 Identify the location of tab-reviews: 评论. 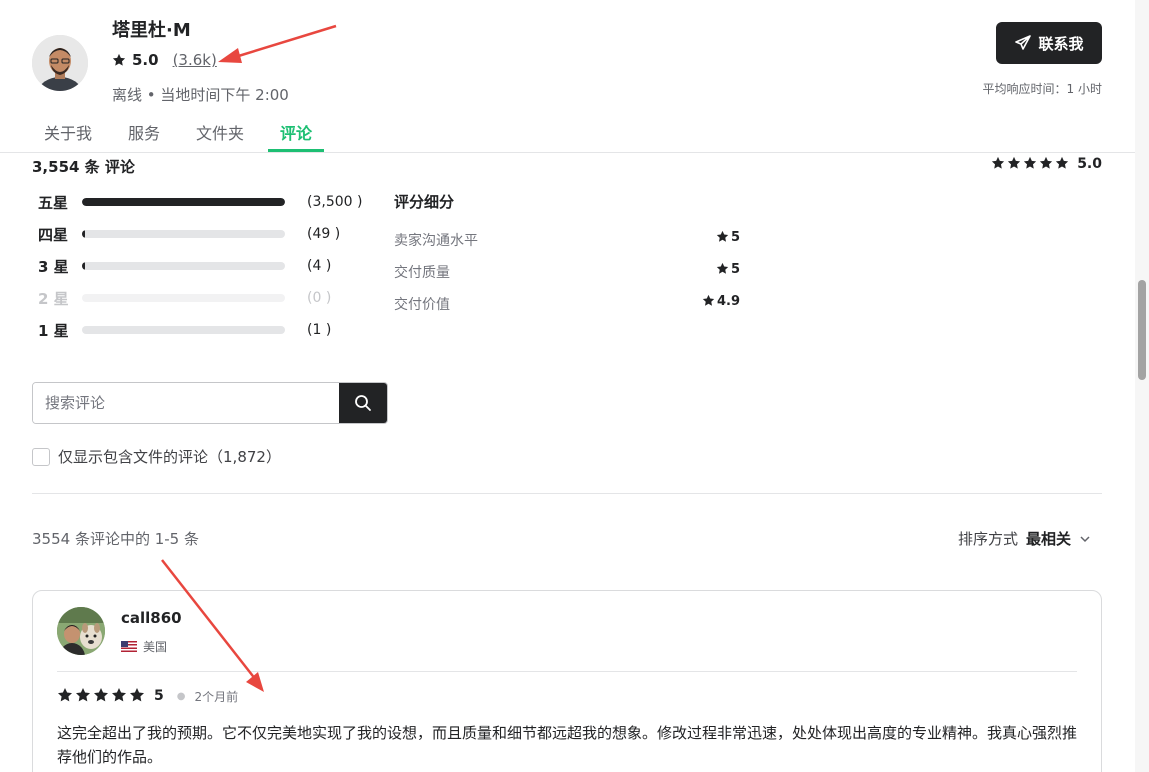
(296, 130).